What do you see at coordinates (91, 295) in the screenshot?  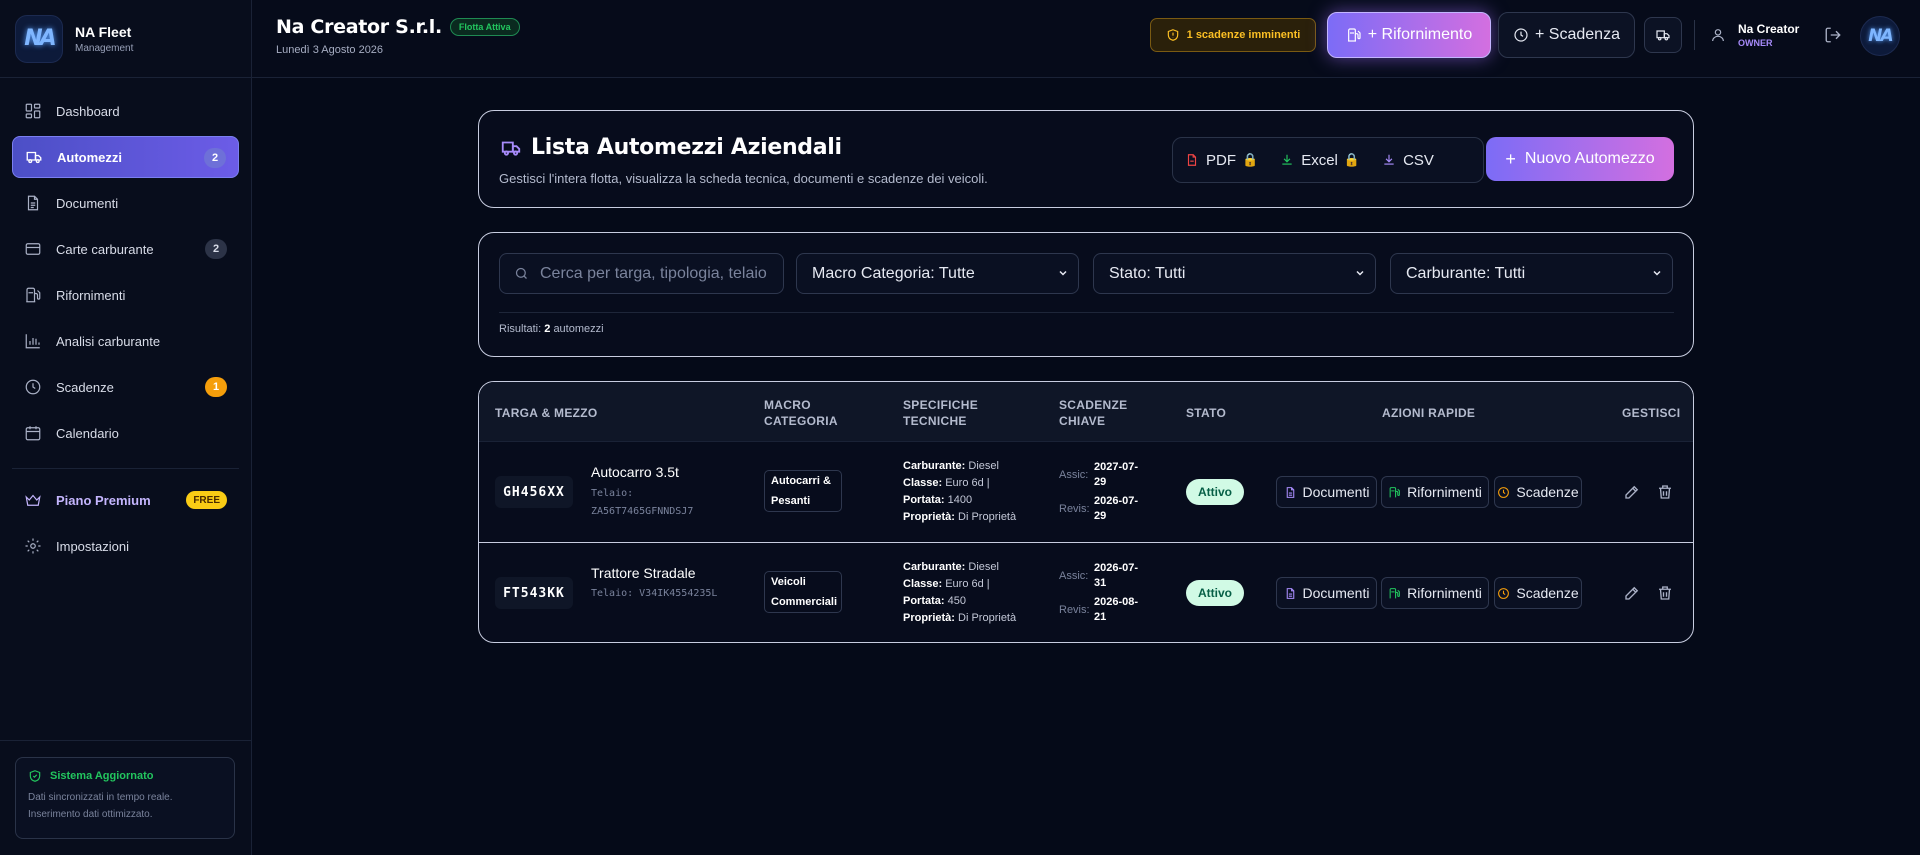 I see `sidebar-item-label: Rifornimenti` at bounding box center [91, 295].